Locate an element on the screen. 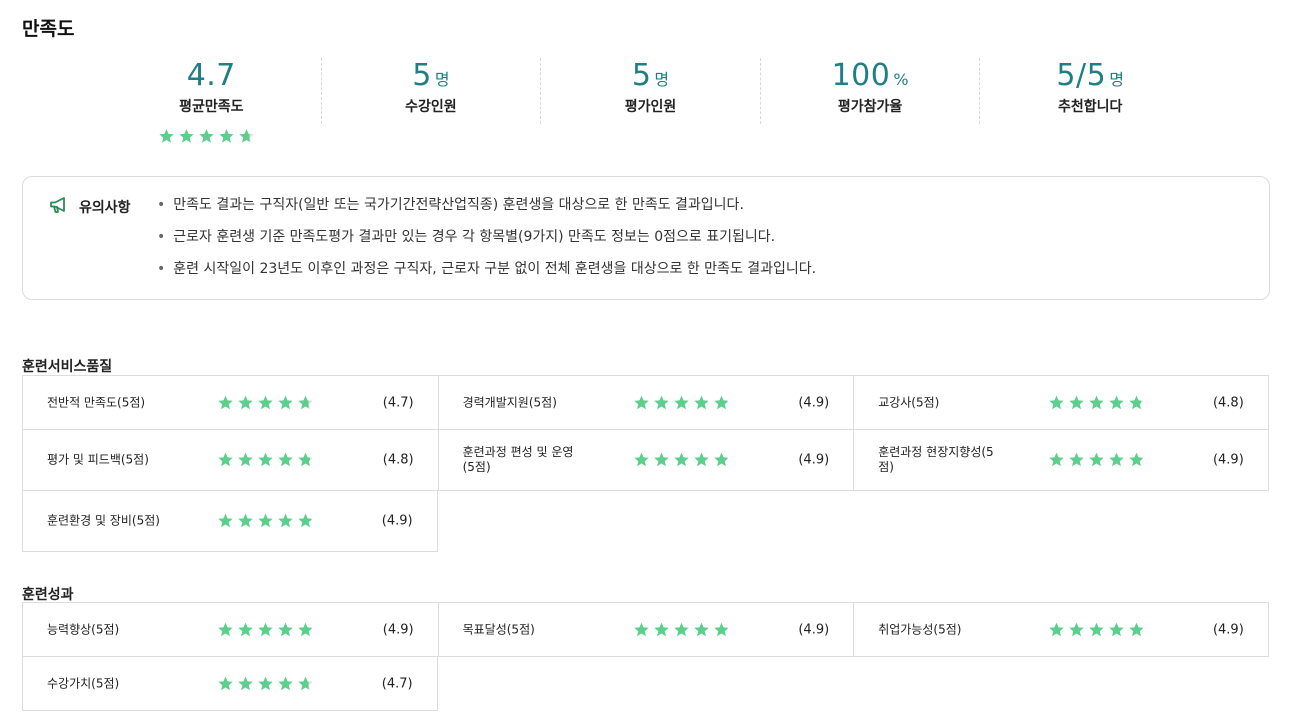 Image resolution: width=1292 pixels, height=724 pixels. stat-participation: 100% 평가참가율 is located at coordinates (871, 91).